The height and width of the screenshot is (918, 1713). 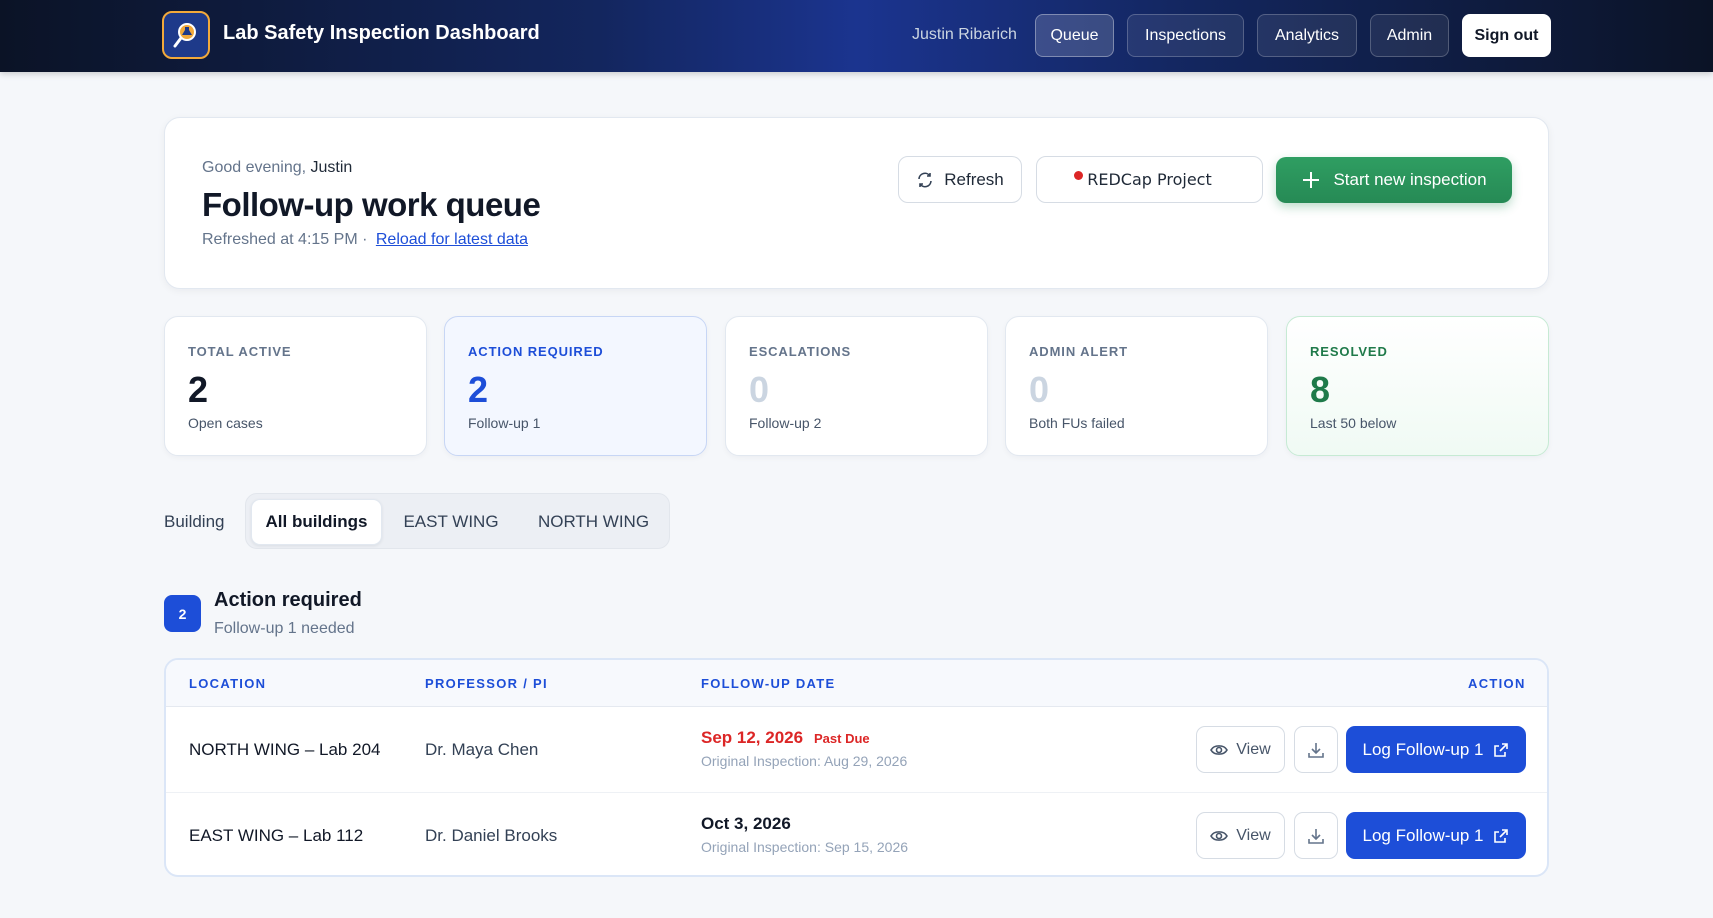 I want to click on column-header-location: LOCATION, so click(x=228, y=683).